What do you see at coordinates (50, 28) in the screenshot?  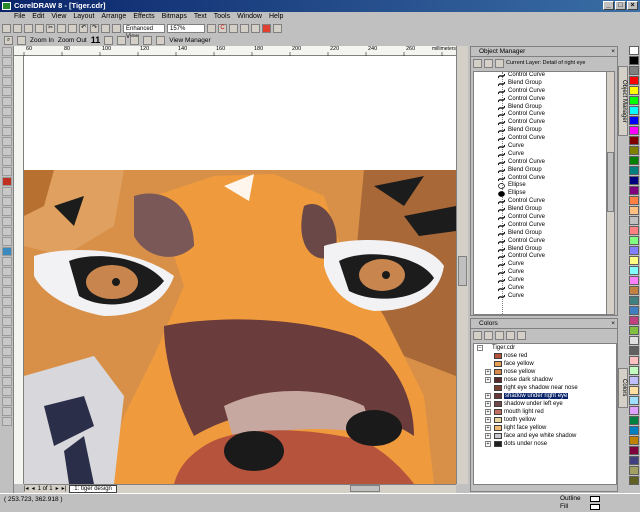 I see `cut-icon: ✂` at bounding box center [50, 28].